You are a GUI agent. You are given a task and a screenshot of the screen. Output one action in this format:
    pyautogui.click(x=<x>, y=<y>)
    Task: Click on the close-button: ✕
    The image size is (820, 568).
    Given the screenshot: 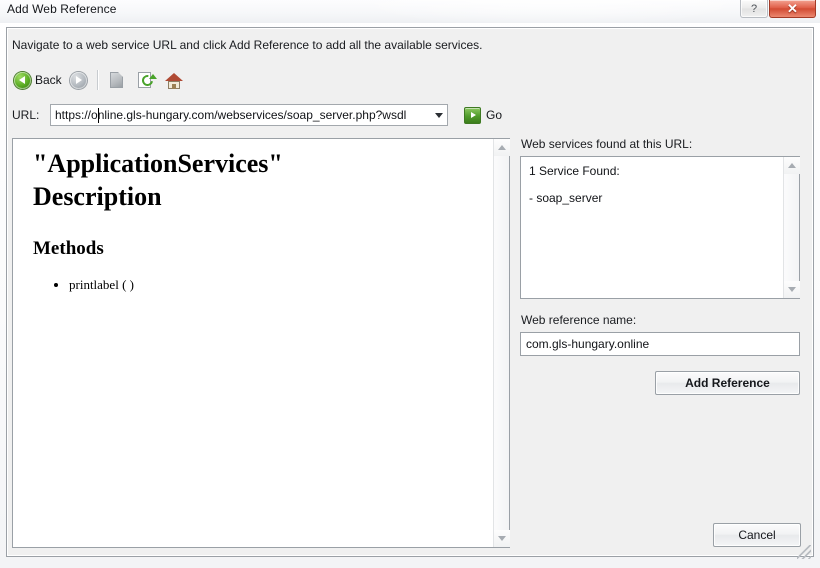 What is the action you would take?
    pyautogui.click(x=792, y=9)
    